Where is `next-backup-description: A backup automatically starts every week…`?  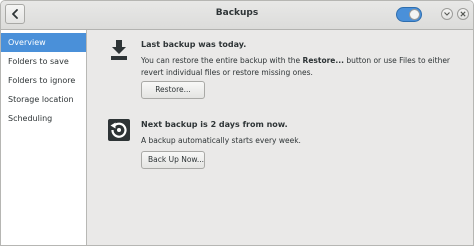 next-backup-description: A backup automatically starts every week… is located at coordinates (221, 140).